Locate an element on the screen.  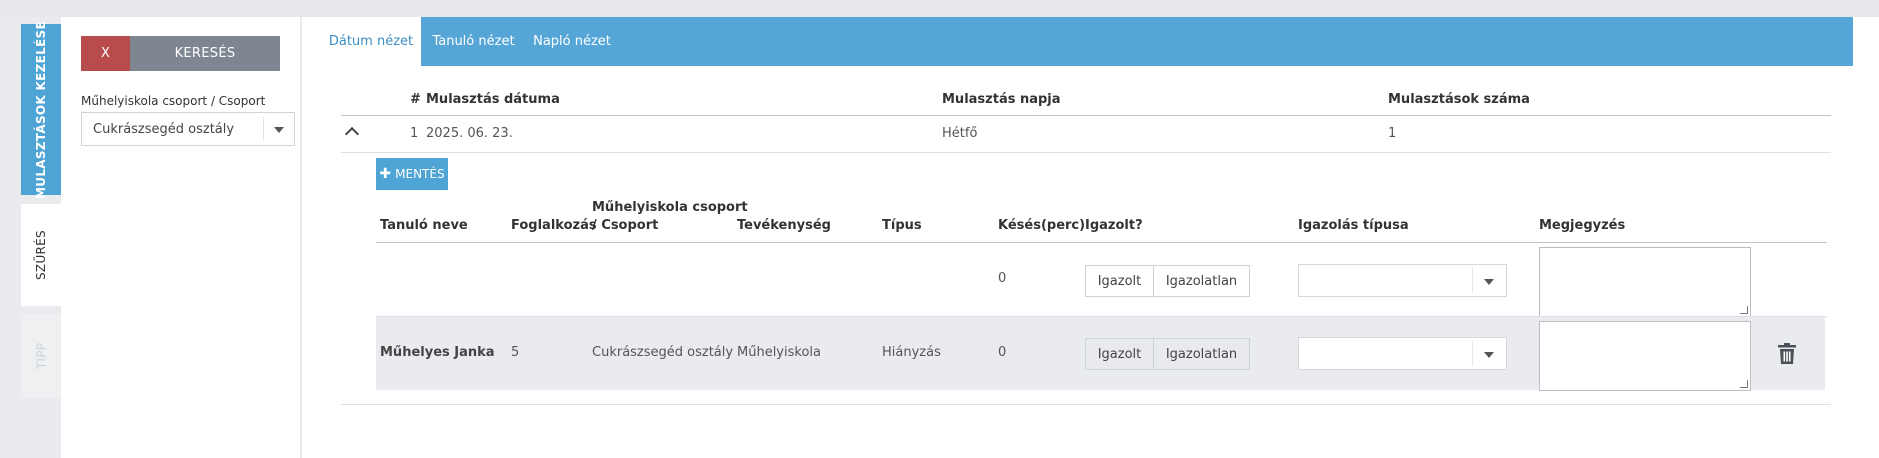
side-tab-filter: SZŰRÉS is located at coordinates (41, 255).